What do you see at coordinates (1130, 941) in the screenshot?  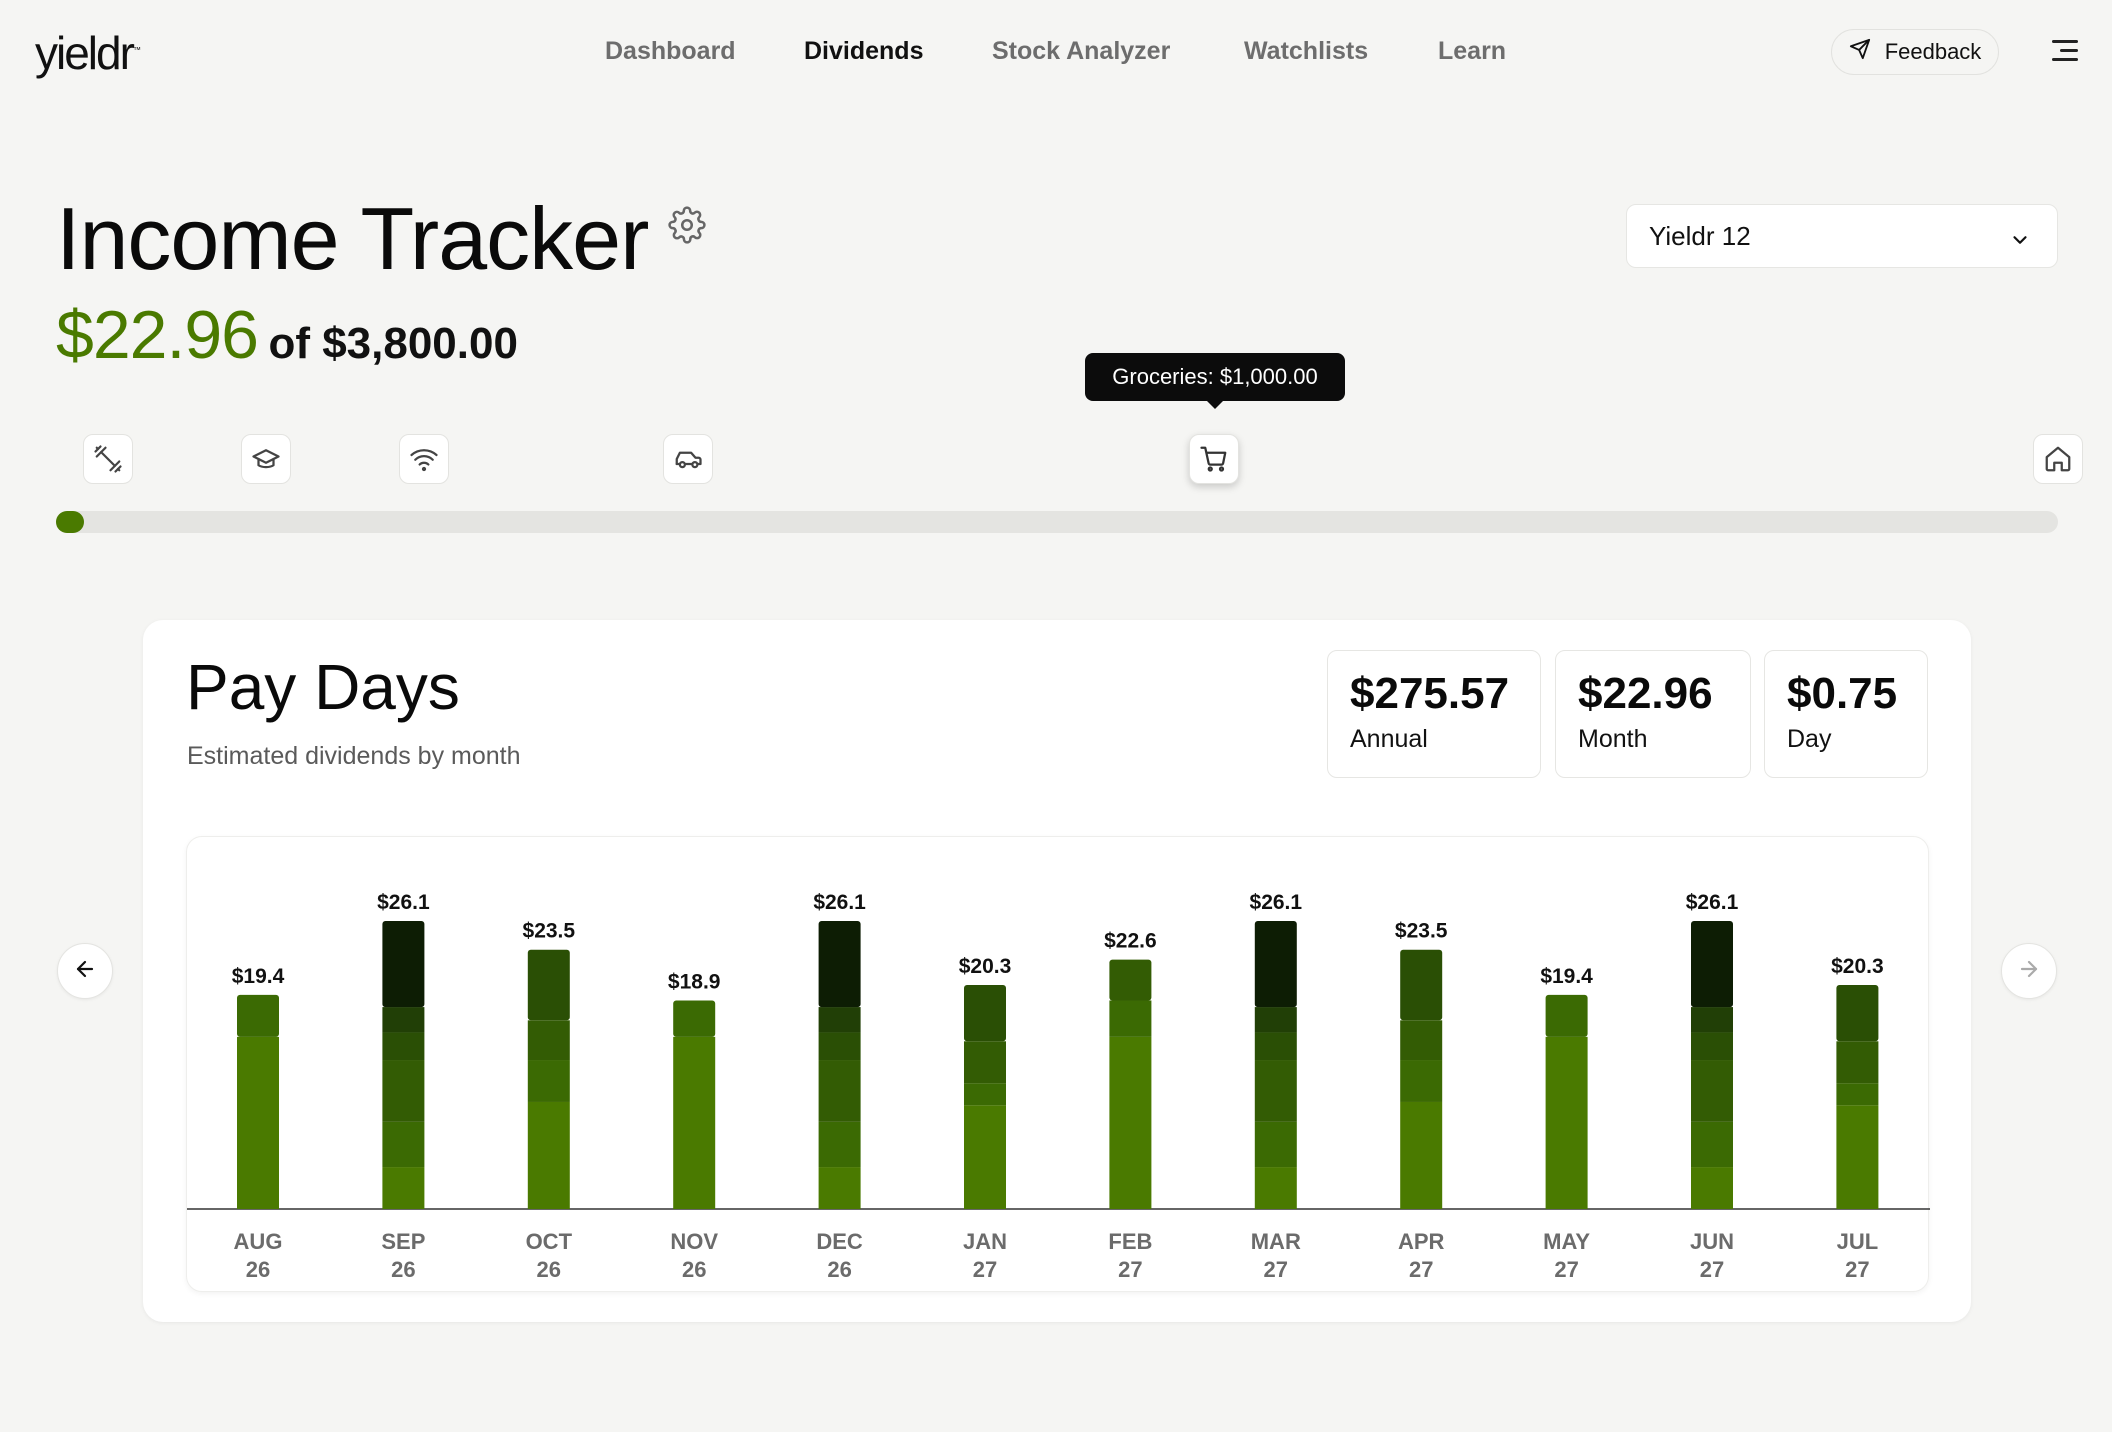 I see `bar-value-label: $22.6` at bounding box center [1130, 941].